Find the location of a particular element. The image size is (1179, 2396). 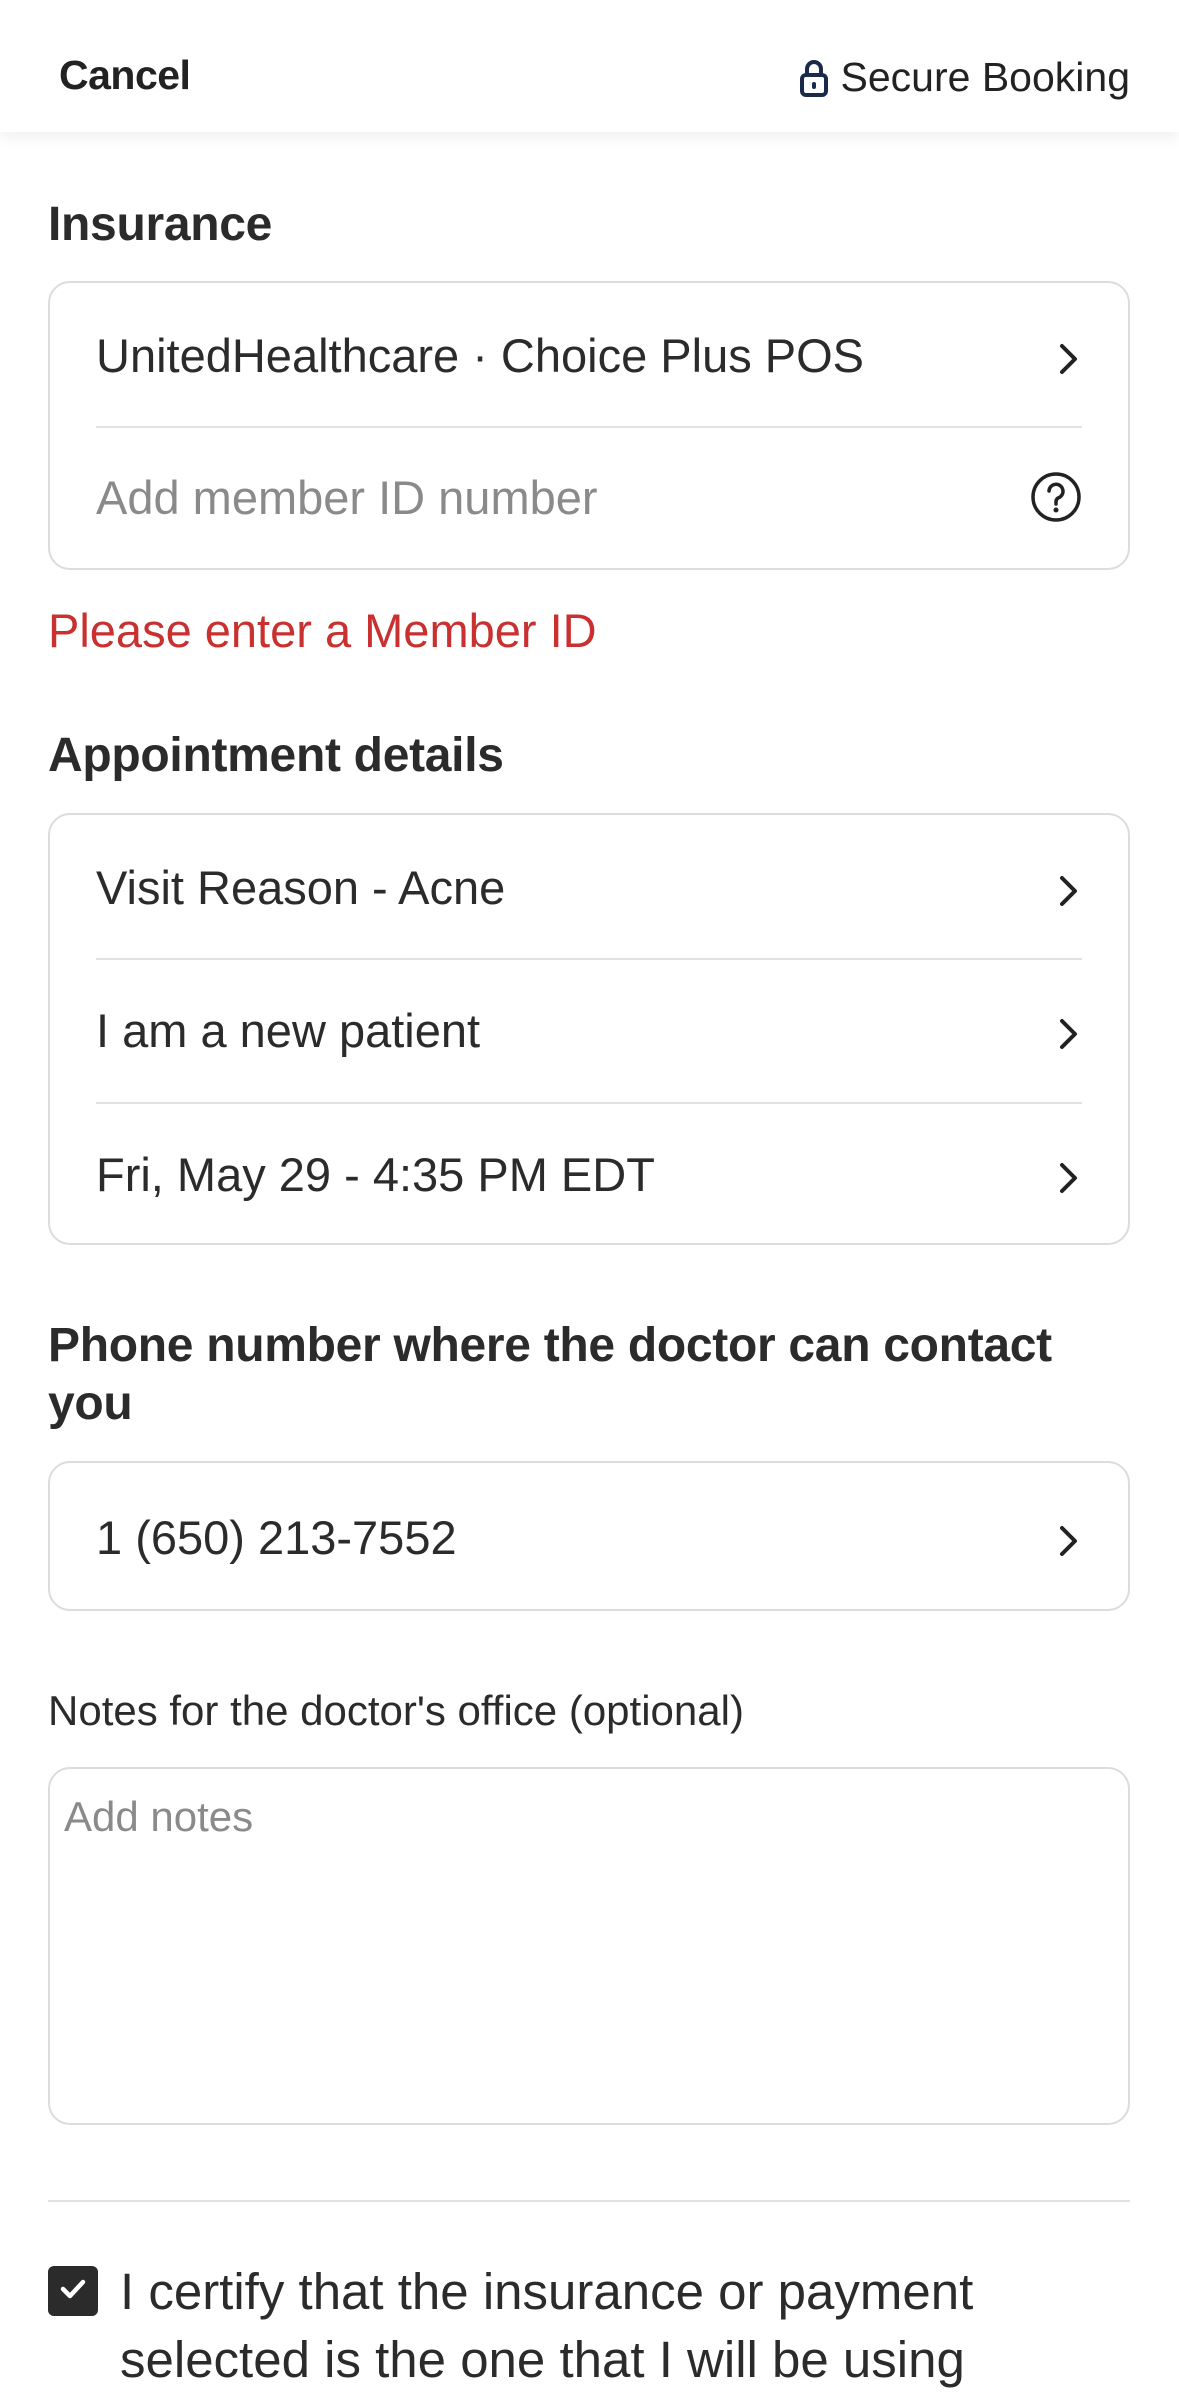

patient-status-row: I am a new patient is located at coordinates (589, 1030).